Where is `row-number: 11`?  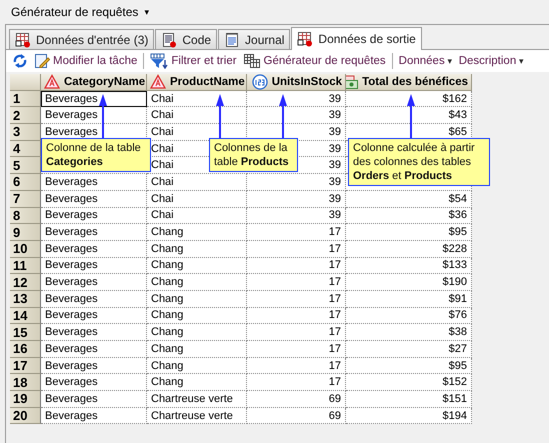 row-number: 11 is located at coordinates (25, 266).